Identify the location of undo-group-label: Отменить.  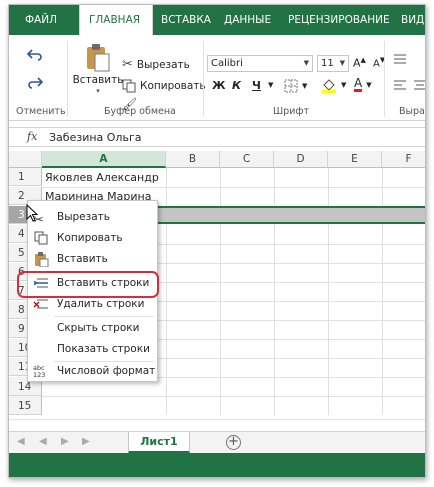
(41, 111).